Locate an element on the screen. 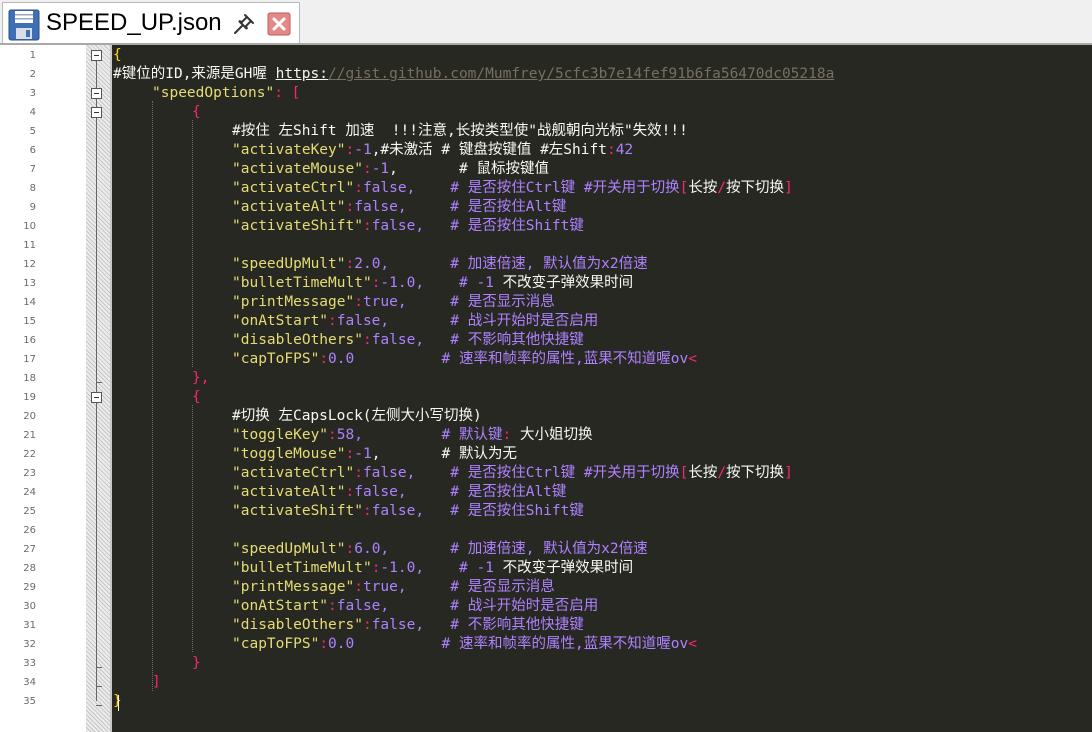 The width and height of the screenshot is (1092, 732). code-line-12: "speedUpMult":2.0, # 加速倍速, 默认值为x2倍速 is located at coordinates (440, 264).